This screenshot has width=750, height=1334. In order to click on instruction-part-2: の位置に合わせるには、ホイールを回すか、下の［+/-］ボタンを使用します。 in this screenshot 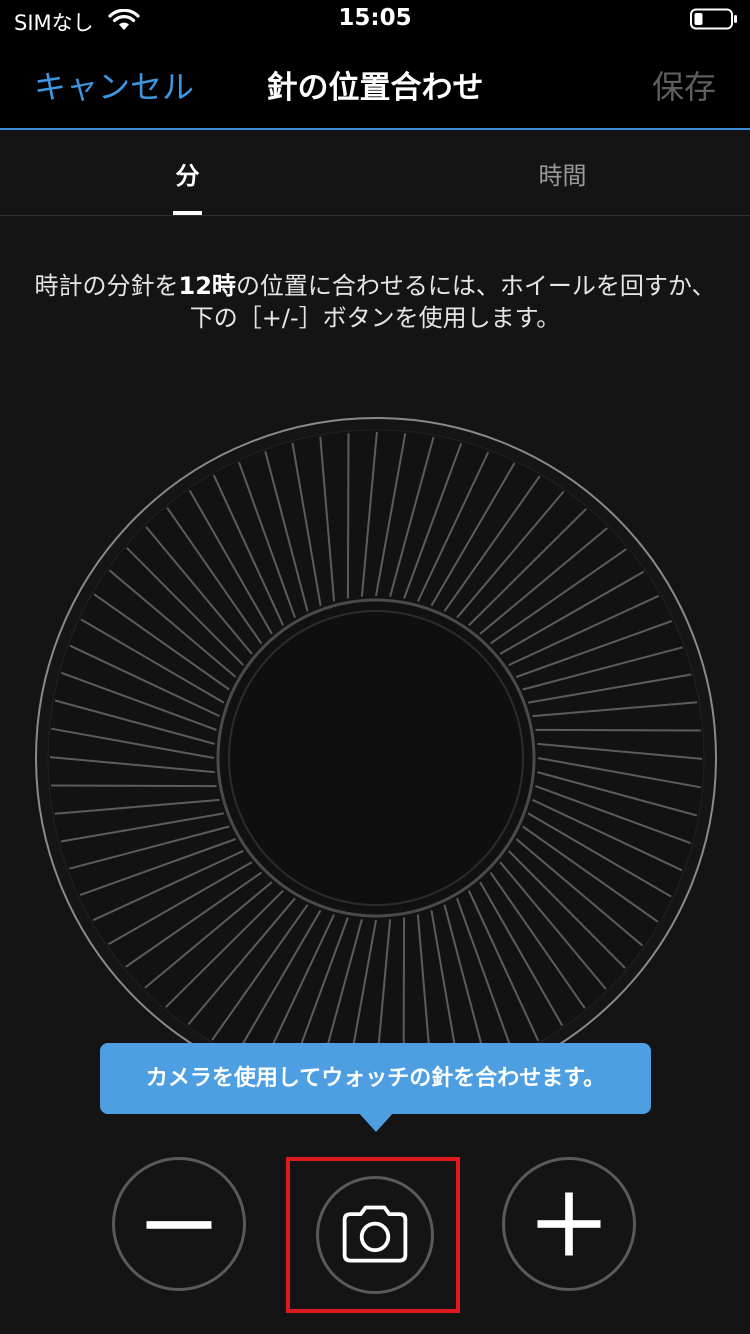, I will do `click(452, 302)`.